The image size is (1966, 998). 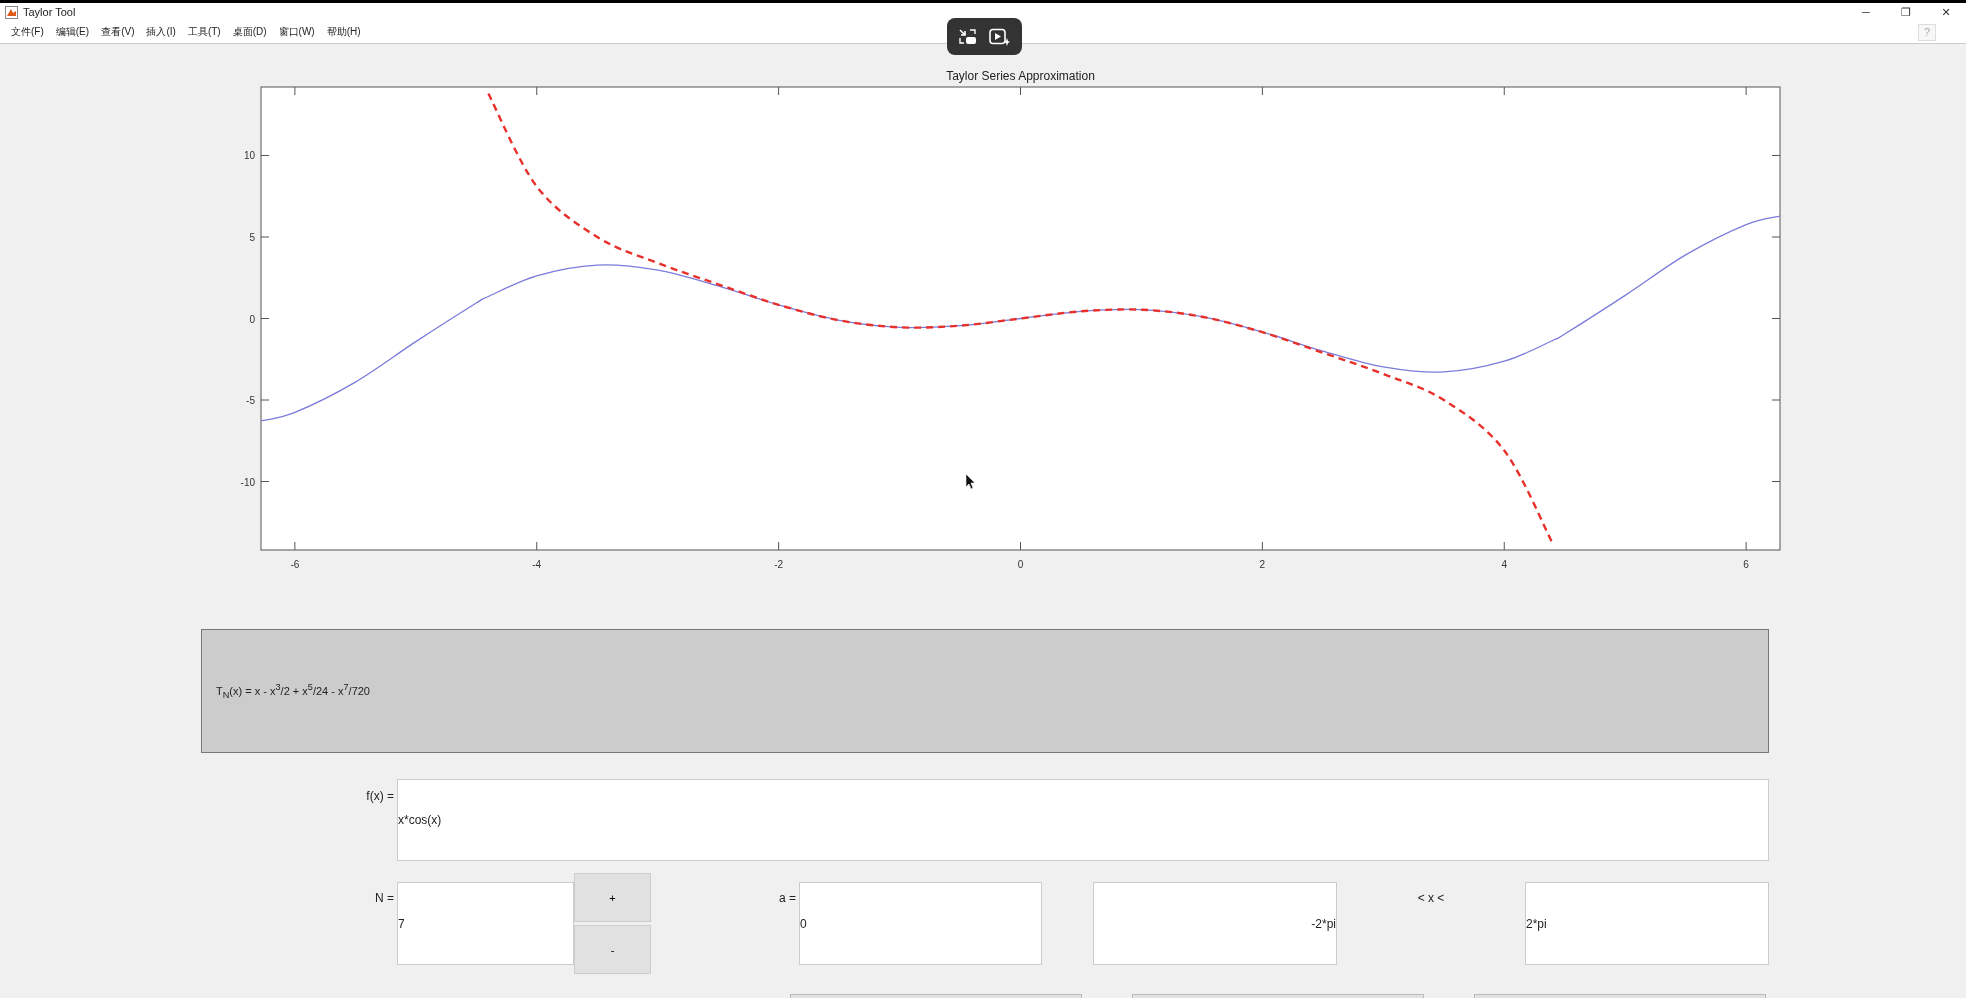 I want to click on x-tick-label: 2, so click(x=1262, y=564).